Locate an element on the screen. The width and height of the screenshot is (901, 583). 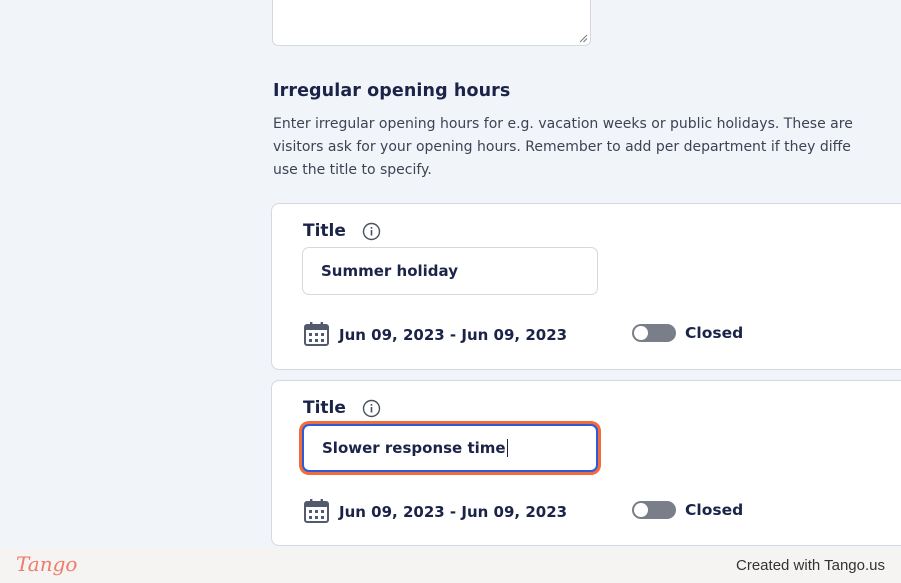
created-with-text: Created with Tango.us is located at coordinates (810, 565).